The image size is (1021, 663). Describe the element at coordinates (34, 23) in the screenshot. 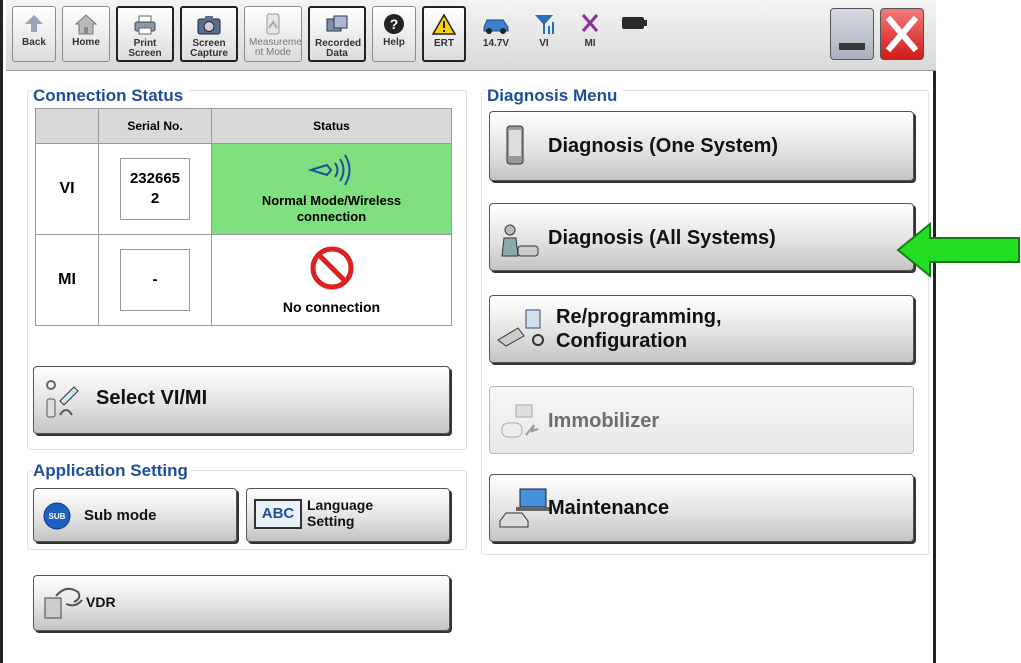

I see `back-arrow-icon` at that location.